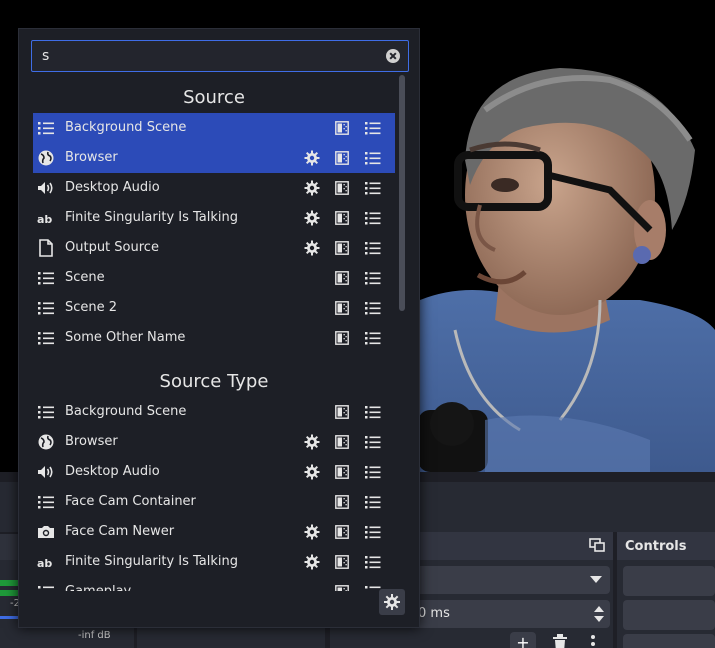 The image size is (715, 648). What do you see at coordinates (46, 248) in the screenshot?
I see `file-icon` at bounding box center [46, 248].